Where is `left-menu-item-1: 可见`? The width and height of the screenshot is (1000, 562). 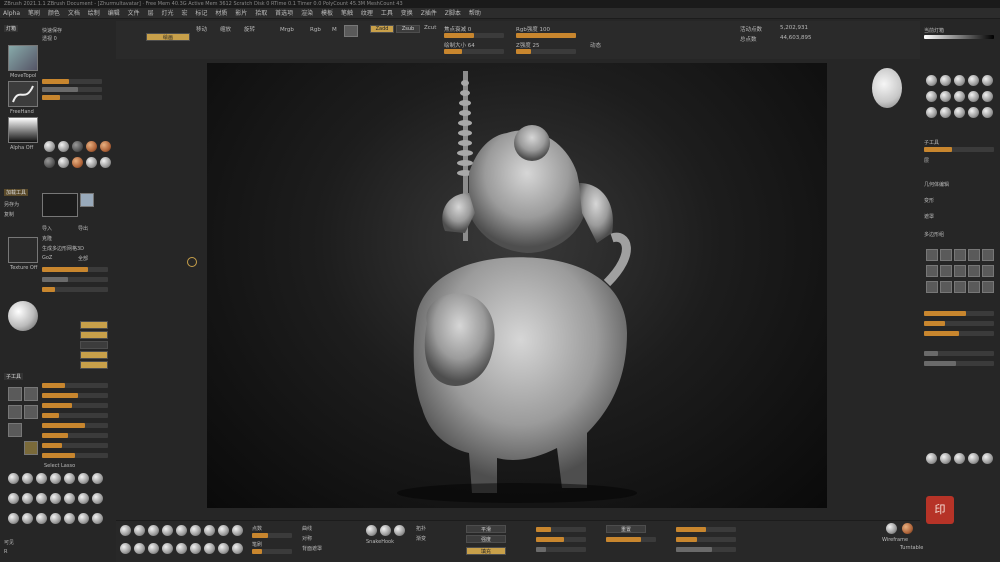 left-menu-item-1: 可见 is located at coordinates (9, 542).